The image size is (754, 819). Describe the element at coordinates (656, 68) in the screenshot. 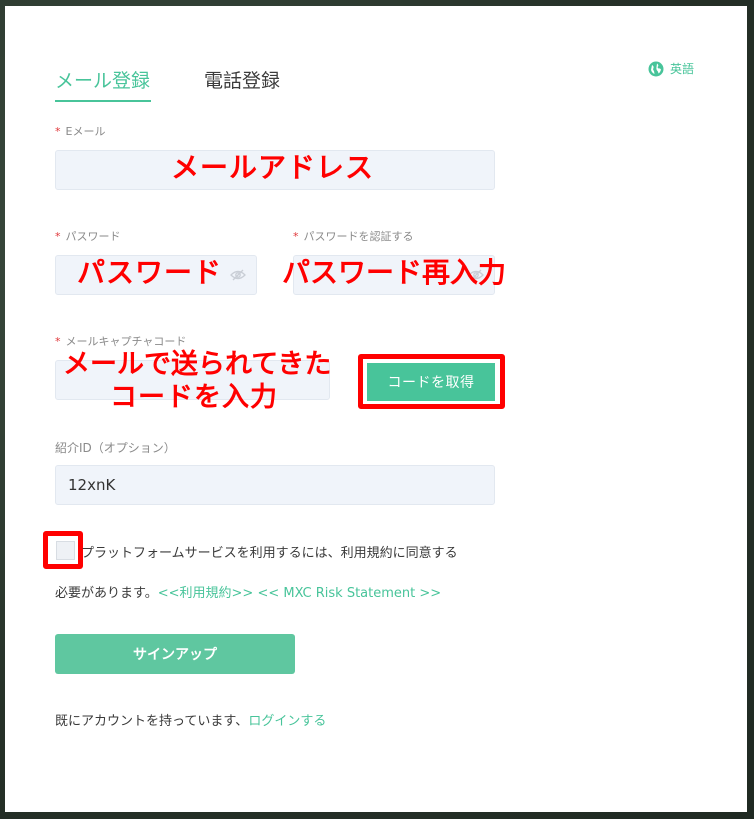

I see `globe-icon` at that location.